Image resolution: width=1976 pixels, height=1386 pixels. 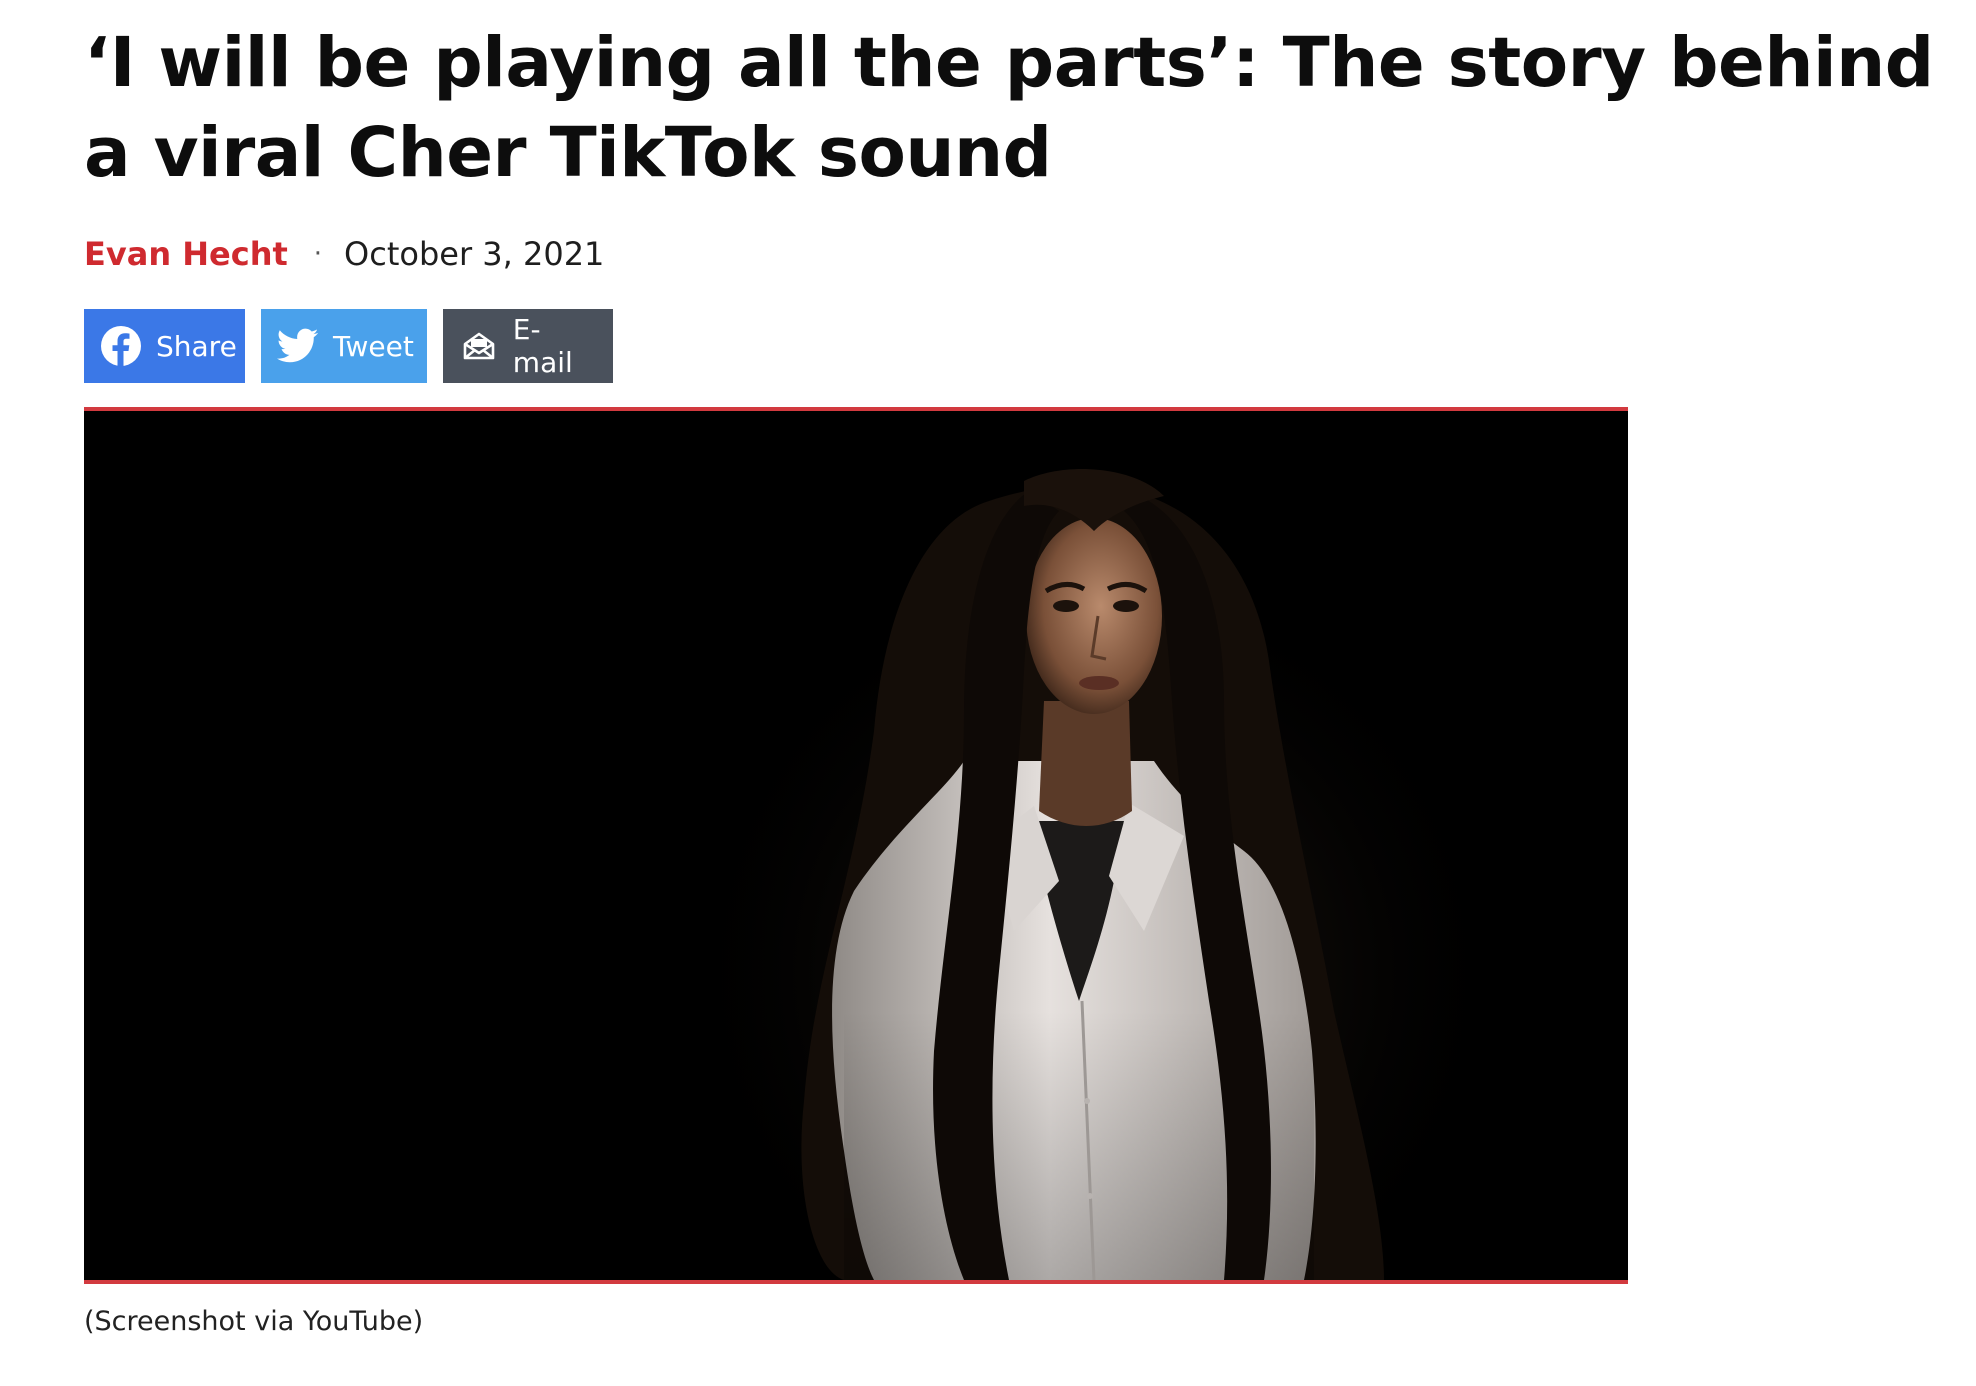 I want to click on email-share-button: E-mail, so click(x=528, y=346).